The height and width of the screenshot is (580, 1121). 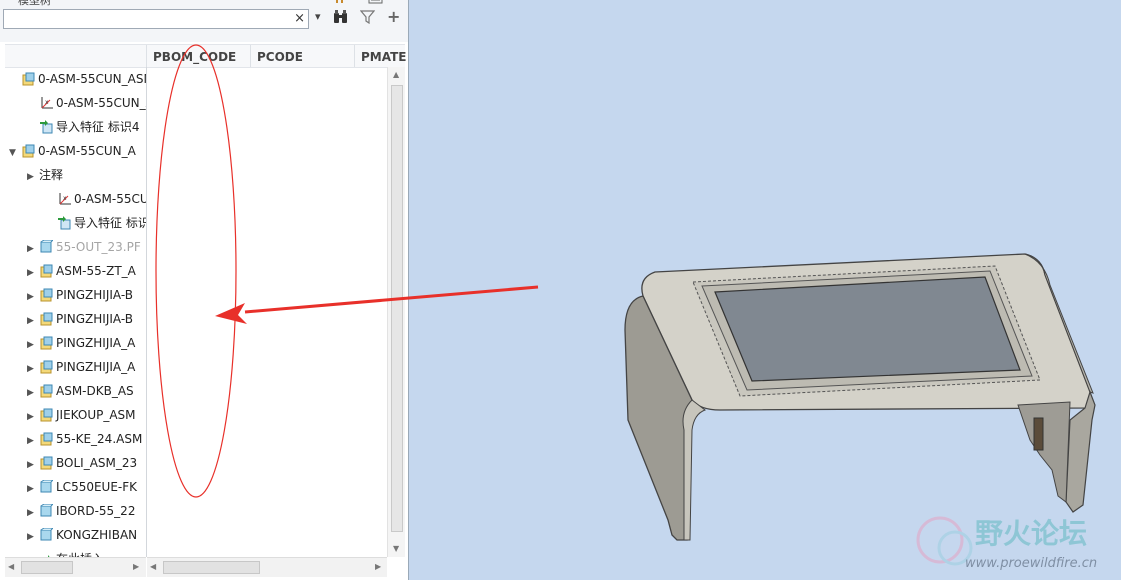 What do you see at coordinates (196, 271) in the screenshot?
I see `annotation-ellipse` at bounding box center [196, 271].